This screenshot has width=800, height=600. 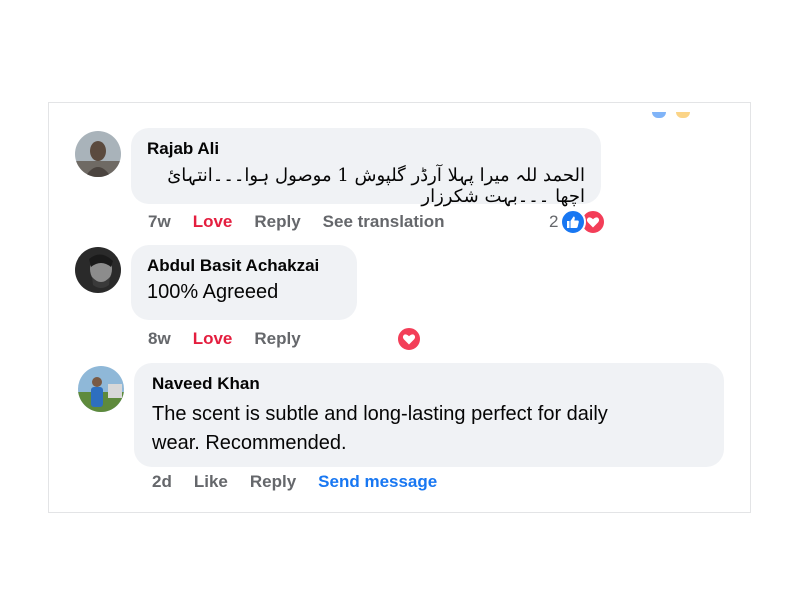 What do you see at coordinates (573, 222) in the screenshot?
I see `like-icon` at bounding box center [573, 222].